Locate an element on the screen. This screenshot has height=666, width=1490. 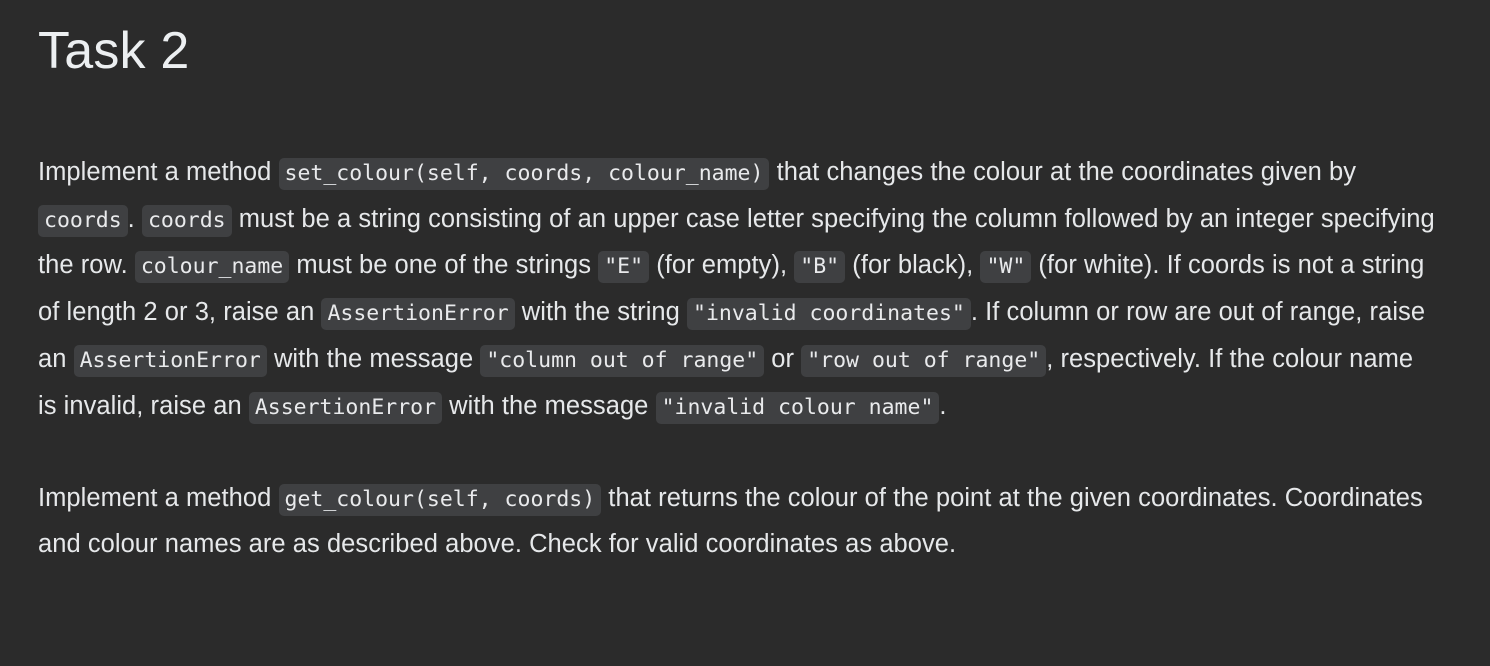
inline-code: "W" is located at coordinates (1006, 267).